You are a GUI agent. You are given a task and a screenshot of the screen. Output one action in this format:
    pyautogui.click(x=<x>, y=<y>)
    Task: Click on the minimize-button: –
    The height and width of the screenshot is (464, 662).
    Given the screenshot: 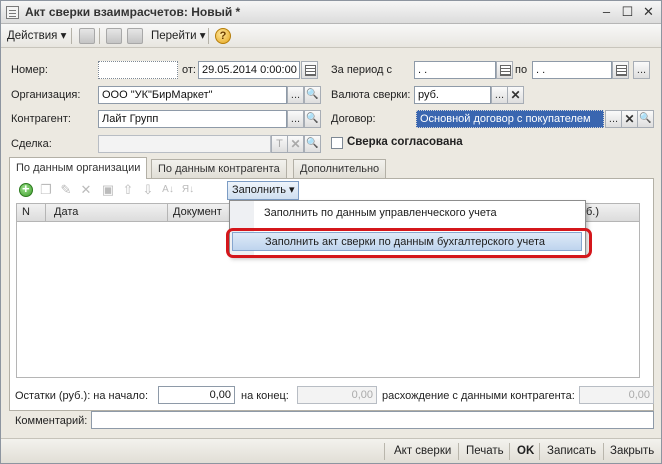 What is the action you would take?
    pyautogui.click(x=606, y=11)
    